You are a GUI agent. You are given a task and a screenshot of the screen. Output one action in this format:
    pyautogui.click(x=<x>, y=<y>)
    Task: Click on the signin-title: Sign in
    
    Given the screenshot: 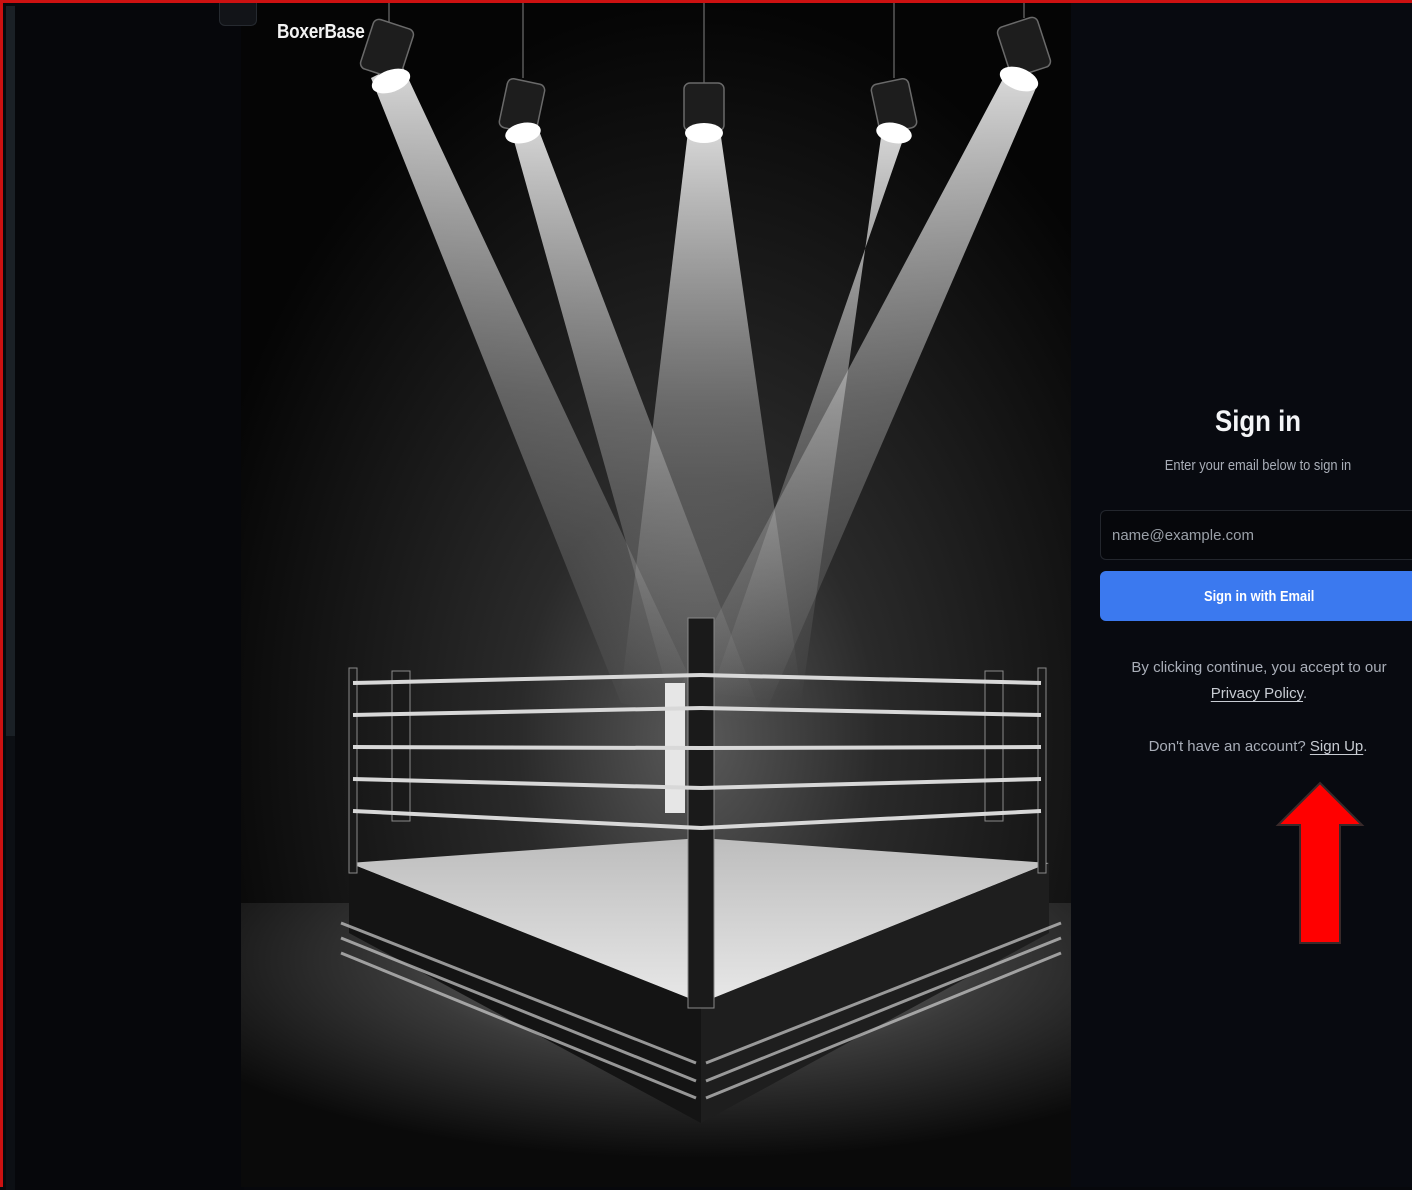 What is the action you would take?
    pyautogui.click(x=1258, y=421)
    